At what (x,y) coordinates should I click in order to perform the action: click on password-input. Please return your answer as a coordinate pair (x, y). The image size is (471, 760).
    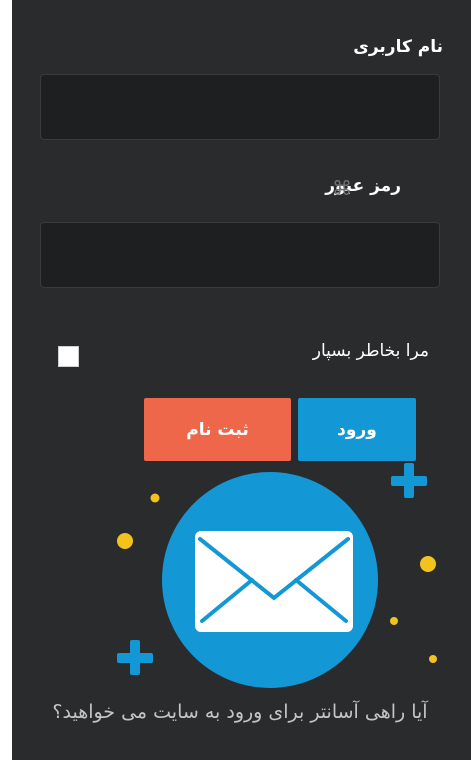
    Looking at the image, I should click on (240, 255).